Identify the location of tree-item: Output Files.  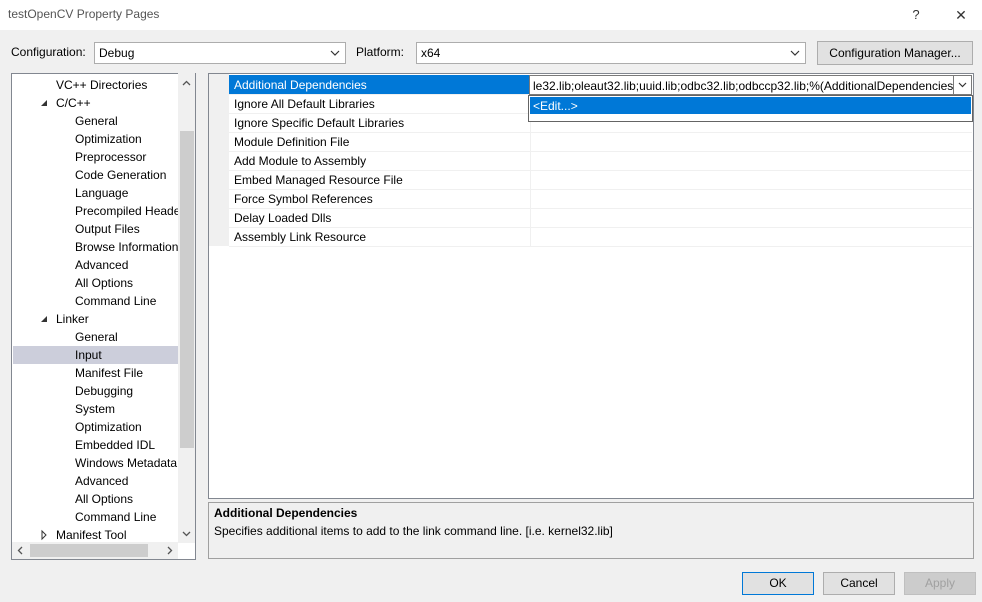
(95, 229).